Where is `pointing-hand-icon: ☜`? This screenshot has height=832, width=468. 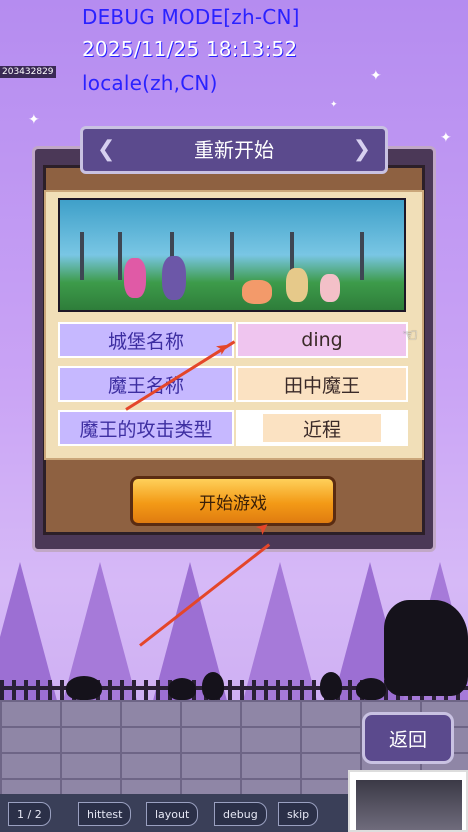
pointing-hand-icon: ☜ is located at coordinates (410, 335).